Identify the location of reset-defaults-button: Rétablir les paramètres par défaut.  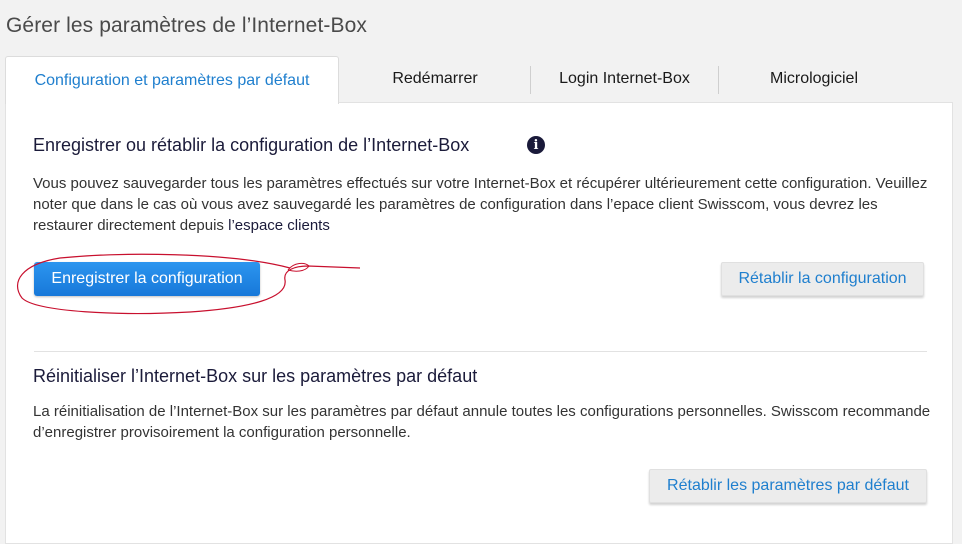
(788, 486).